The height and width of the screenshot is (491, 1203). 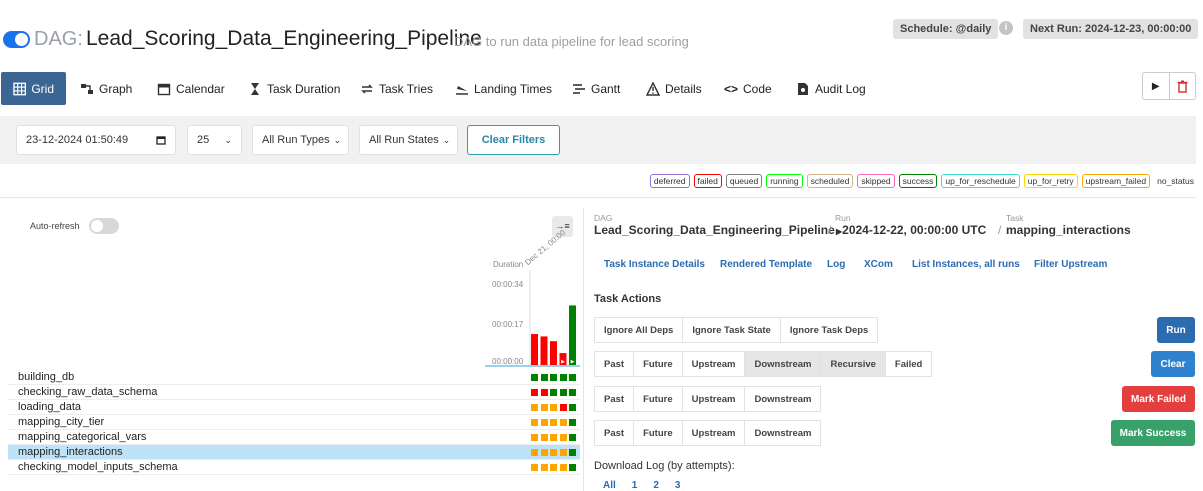 I want to click on clear-upstream-toggle: Upstream, so click(x=713, y=364).